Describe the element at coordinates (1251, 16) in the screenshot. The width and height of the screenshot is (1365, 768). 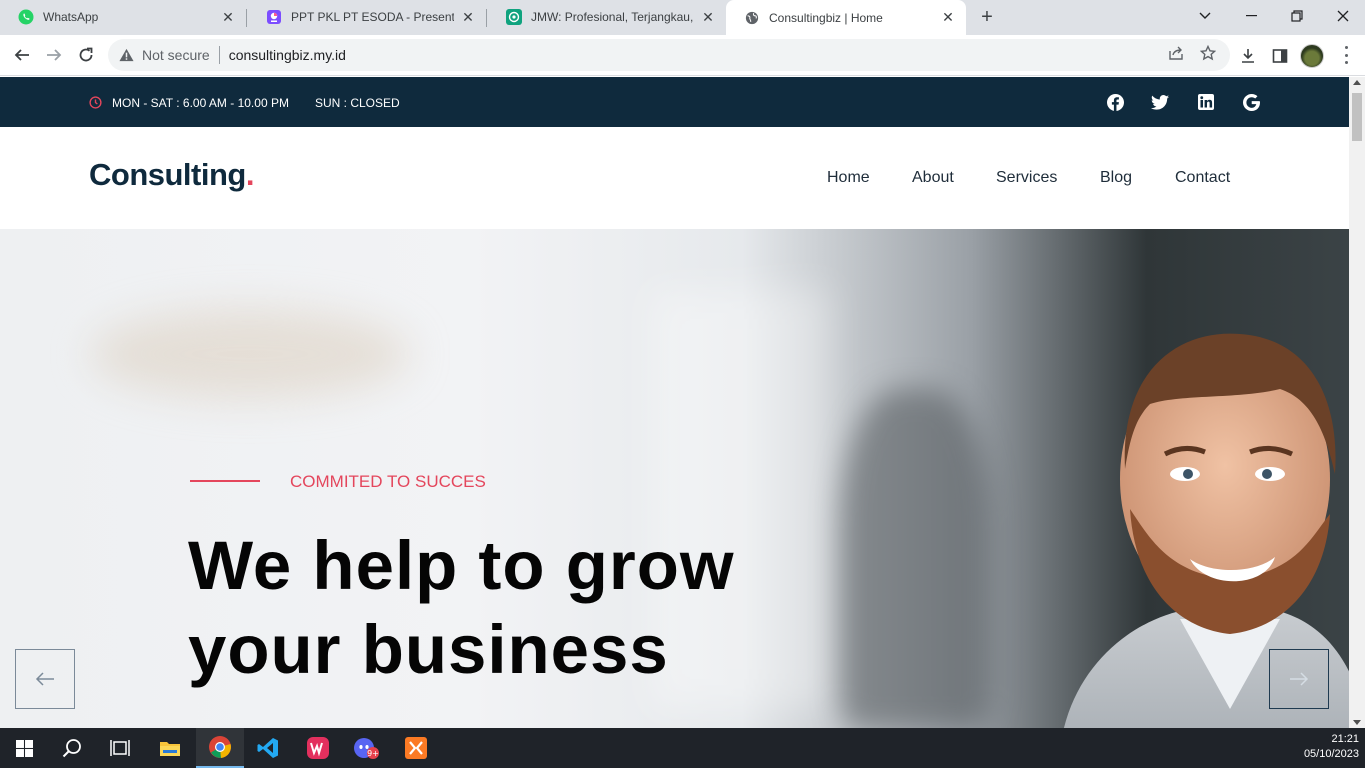
I see `minimize-icon` at that location.